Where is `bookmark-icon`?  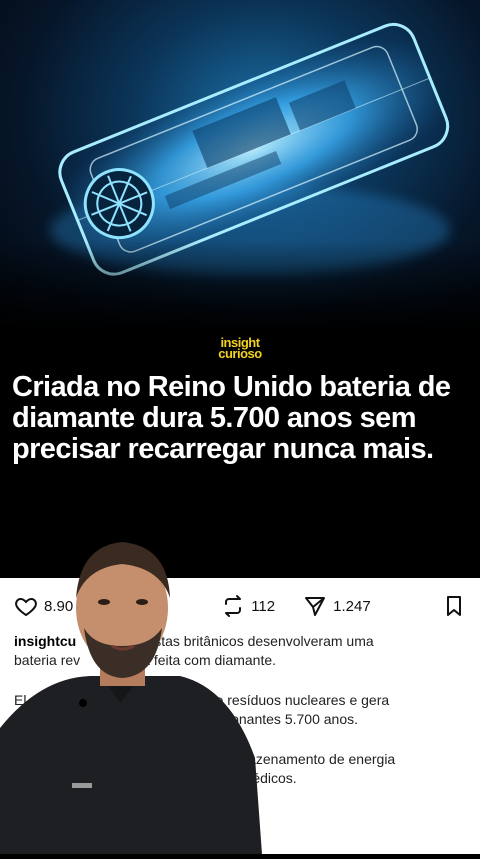
bookmark-icon is located at coordinates (454, 606).